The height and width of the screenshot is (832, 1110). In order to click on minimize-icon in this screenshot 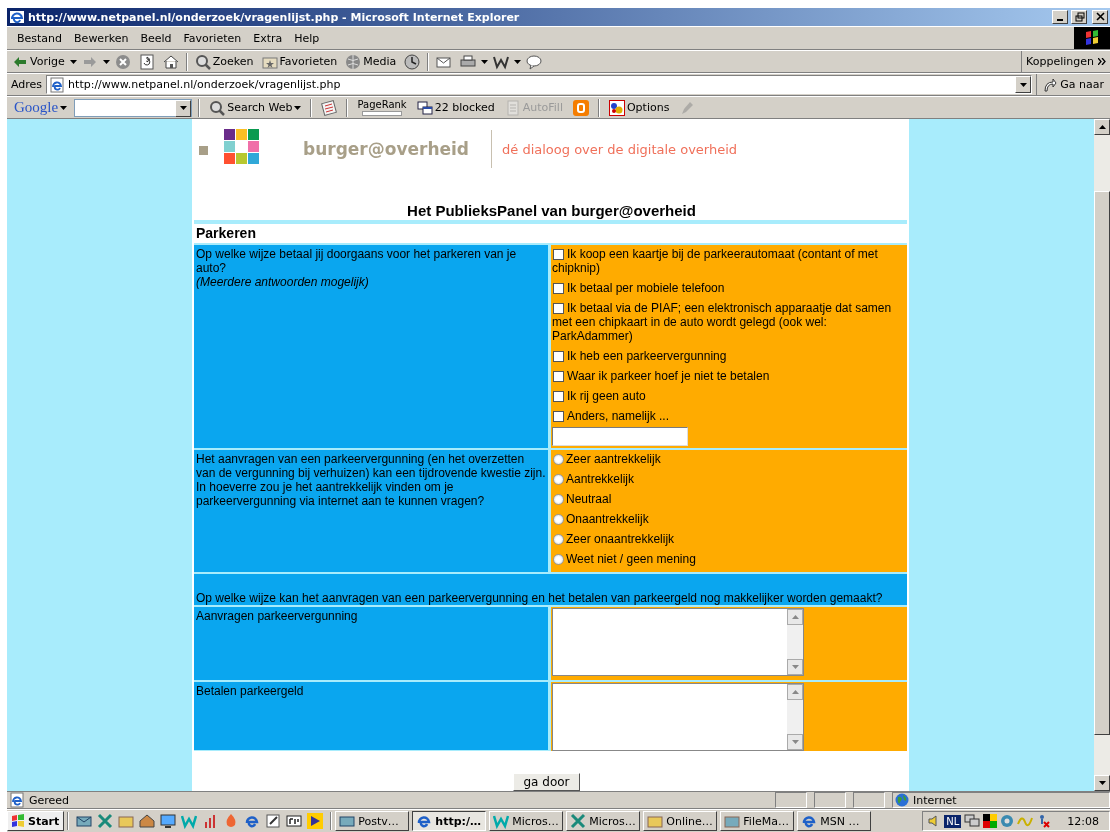, I will do `click(1060, 20)`.